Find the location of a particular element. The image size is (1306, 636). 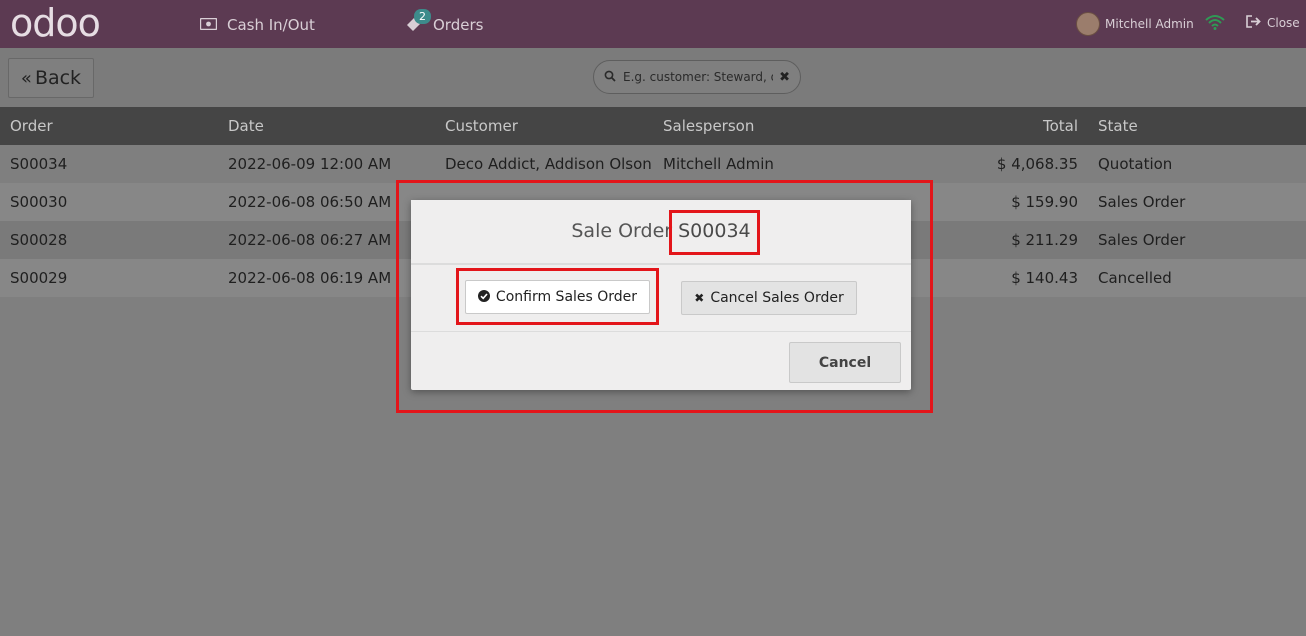

user-name: Mitchell Admin is located at coordinates (1149, 24).